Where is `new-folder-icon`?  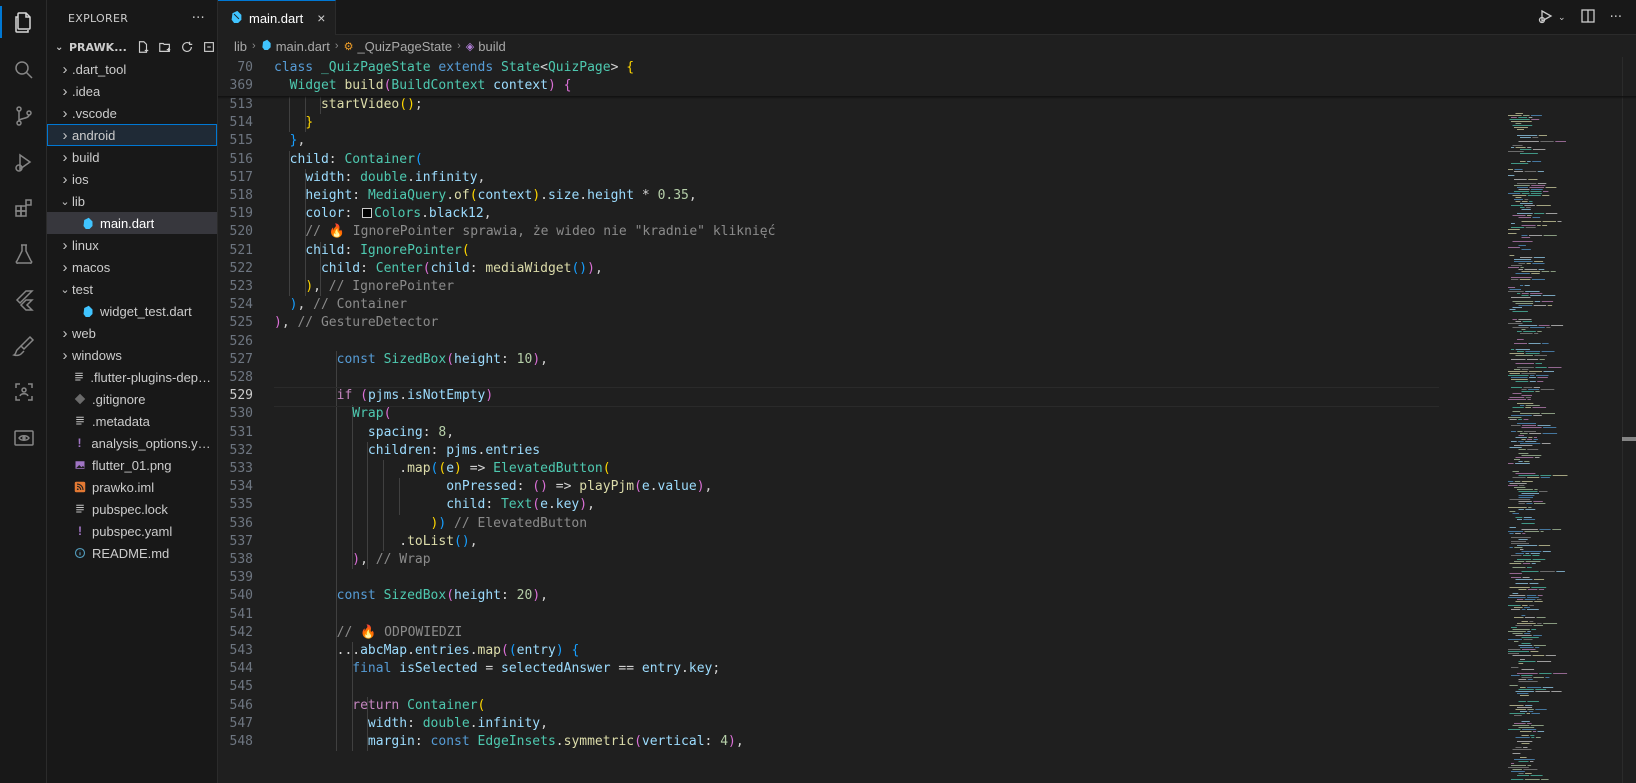 new-folder-icon is located at coordinates (165, 47).